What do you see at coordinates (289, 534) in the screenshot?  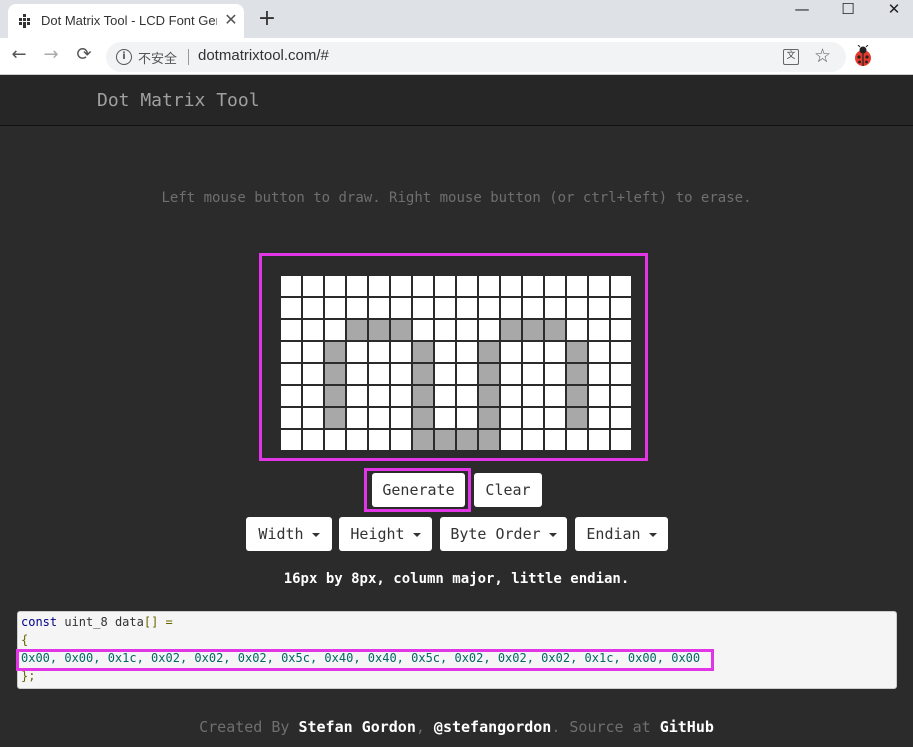 I see `width-dropdown: Width` at bounding box center [289, 534].